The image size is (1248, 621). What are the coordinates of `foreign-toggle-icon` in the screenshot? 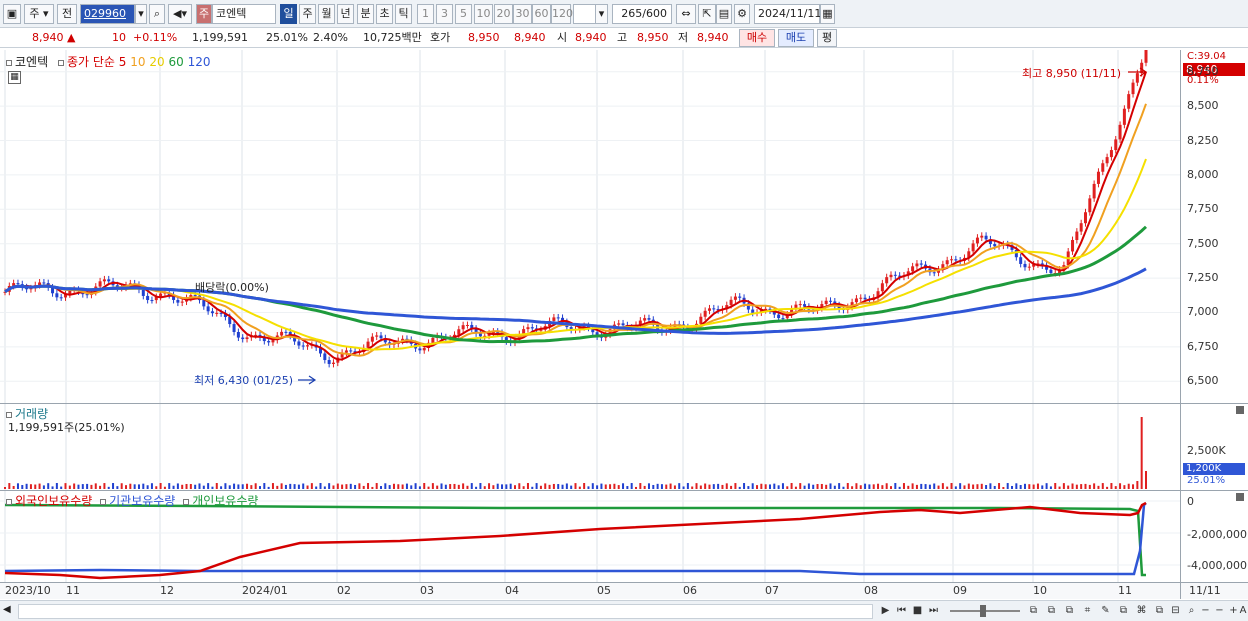 It's located at (9, 501).